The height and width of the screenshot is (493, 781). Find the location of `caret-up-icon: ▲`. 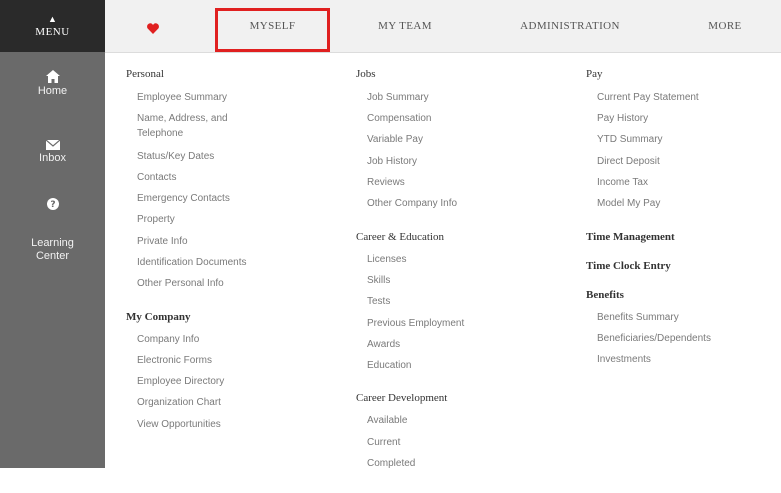

caret-up-icon: ▲ is located at coordinates (52, 18).